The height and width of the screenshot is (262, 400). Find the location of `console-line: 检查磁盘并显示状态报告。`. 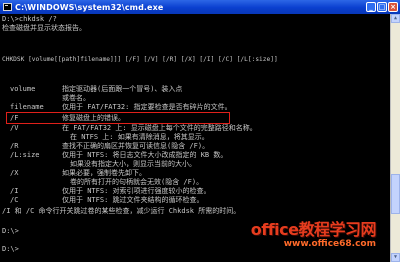

console-line: 检查磁盘并显示状态报告。 is located at coordinates (44, 28).